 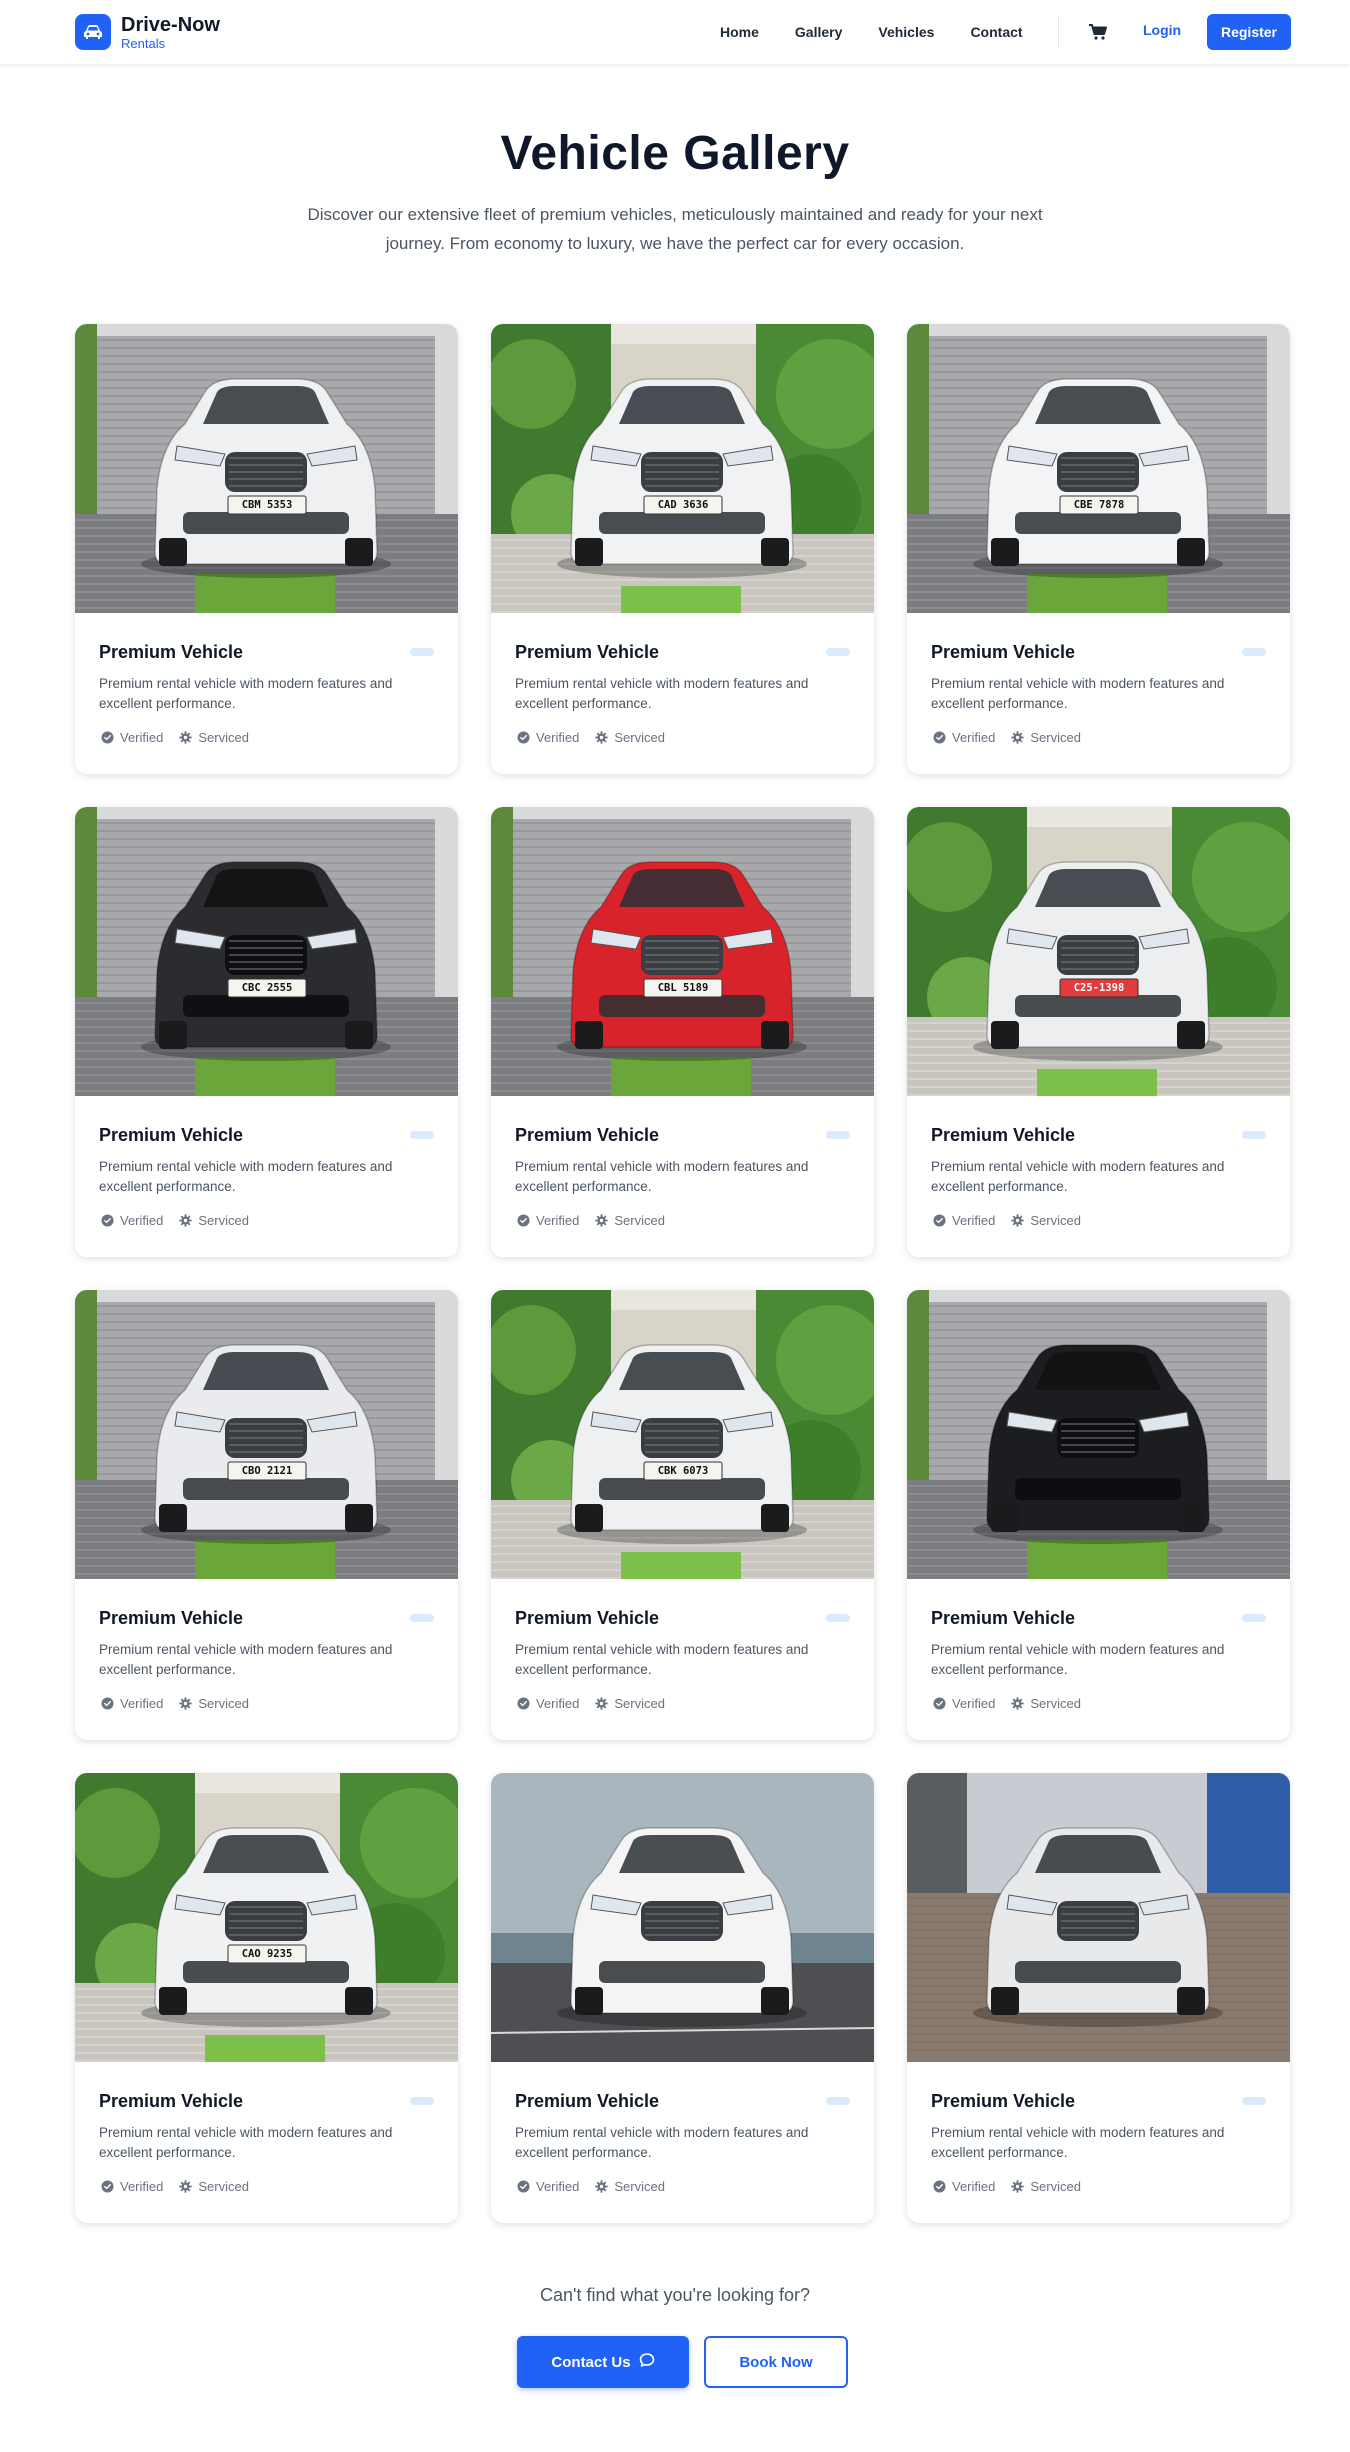 I want to click on vehicle-photo: CBE 7878, so click(x=1098, y=468).